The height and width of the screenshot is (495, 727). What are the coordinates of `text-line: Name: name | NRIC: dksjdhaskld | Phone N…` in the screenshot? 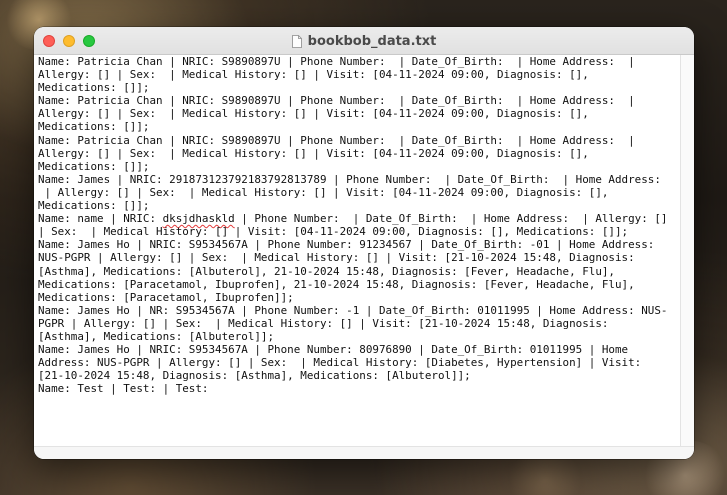 It's located at (358, 218).